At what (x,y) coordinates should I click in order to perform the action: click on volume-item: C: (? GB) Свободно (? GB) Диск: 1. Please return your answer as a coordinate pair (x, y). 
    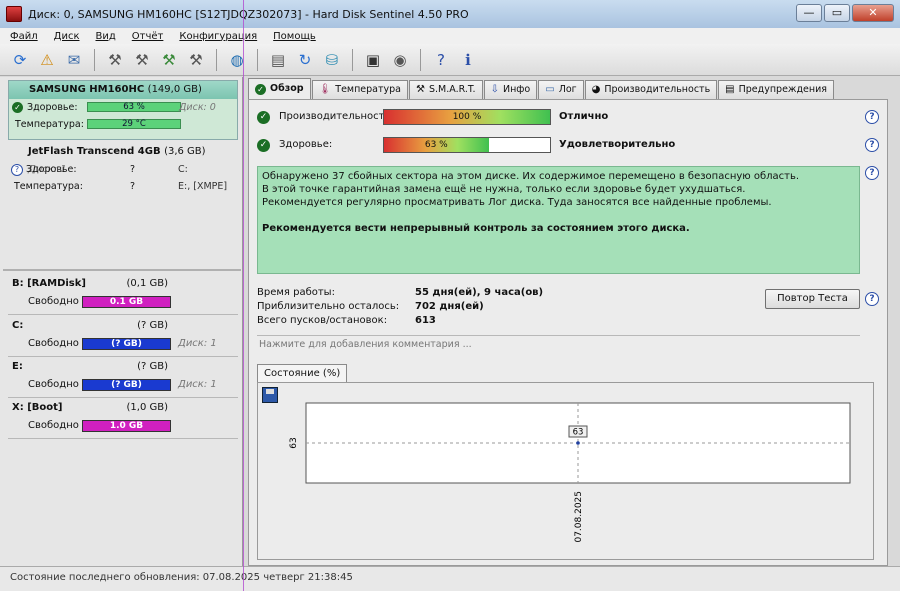
    Looking at the image, I should click on (123, 337).